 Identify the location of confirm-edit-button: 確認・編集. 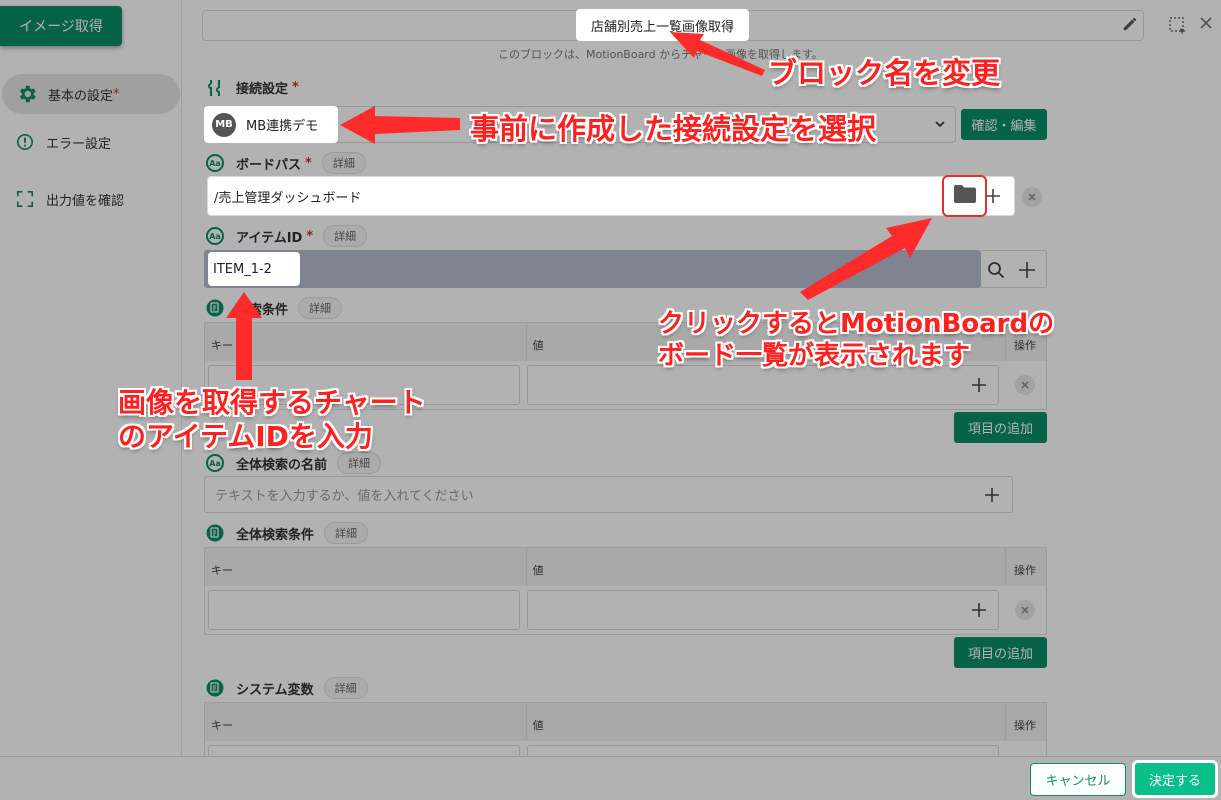
(1004, 124).